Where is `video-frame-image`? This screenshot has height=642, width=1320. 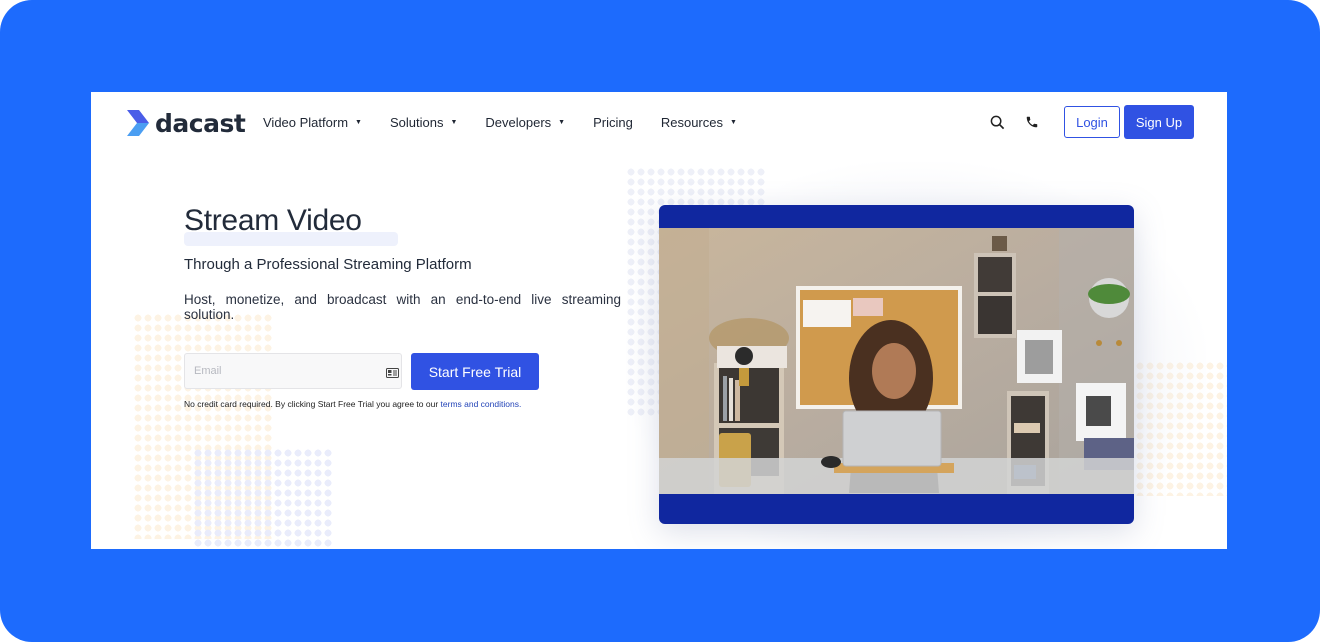
video-frame-image is located at coordinates (896, 361).